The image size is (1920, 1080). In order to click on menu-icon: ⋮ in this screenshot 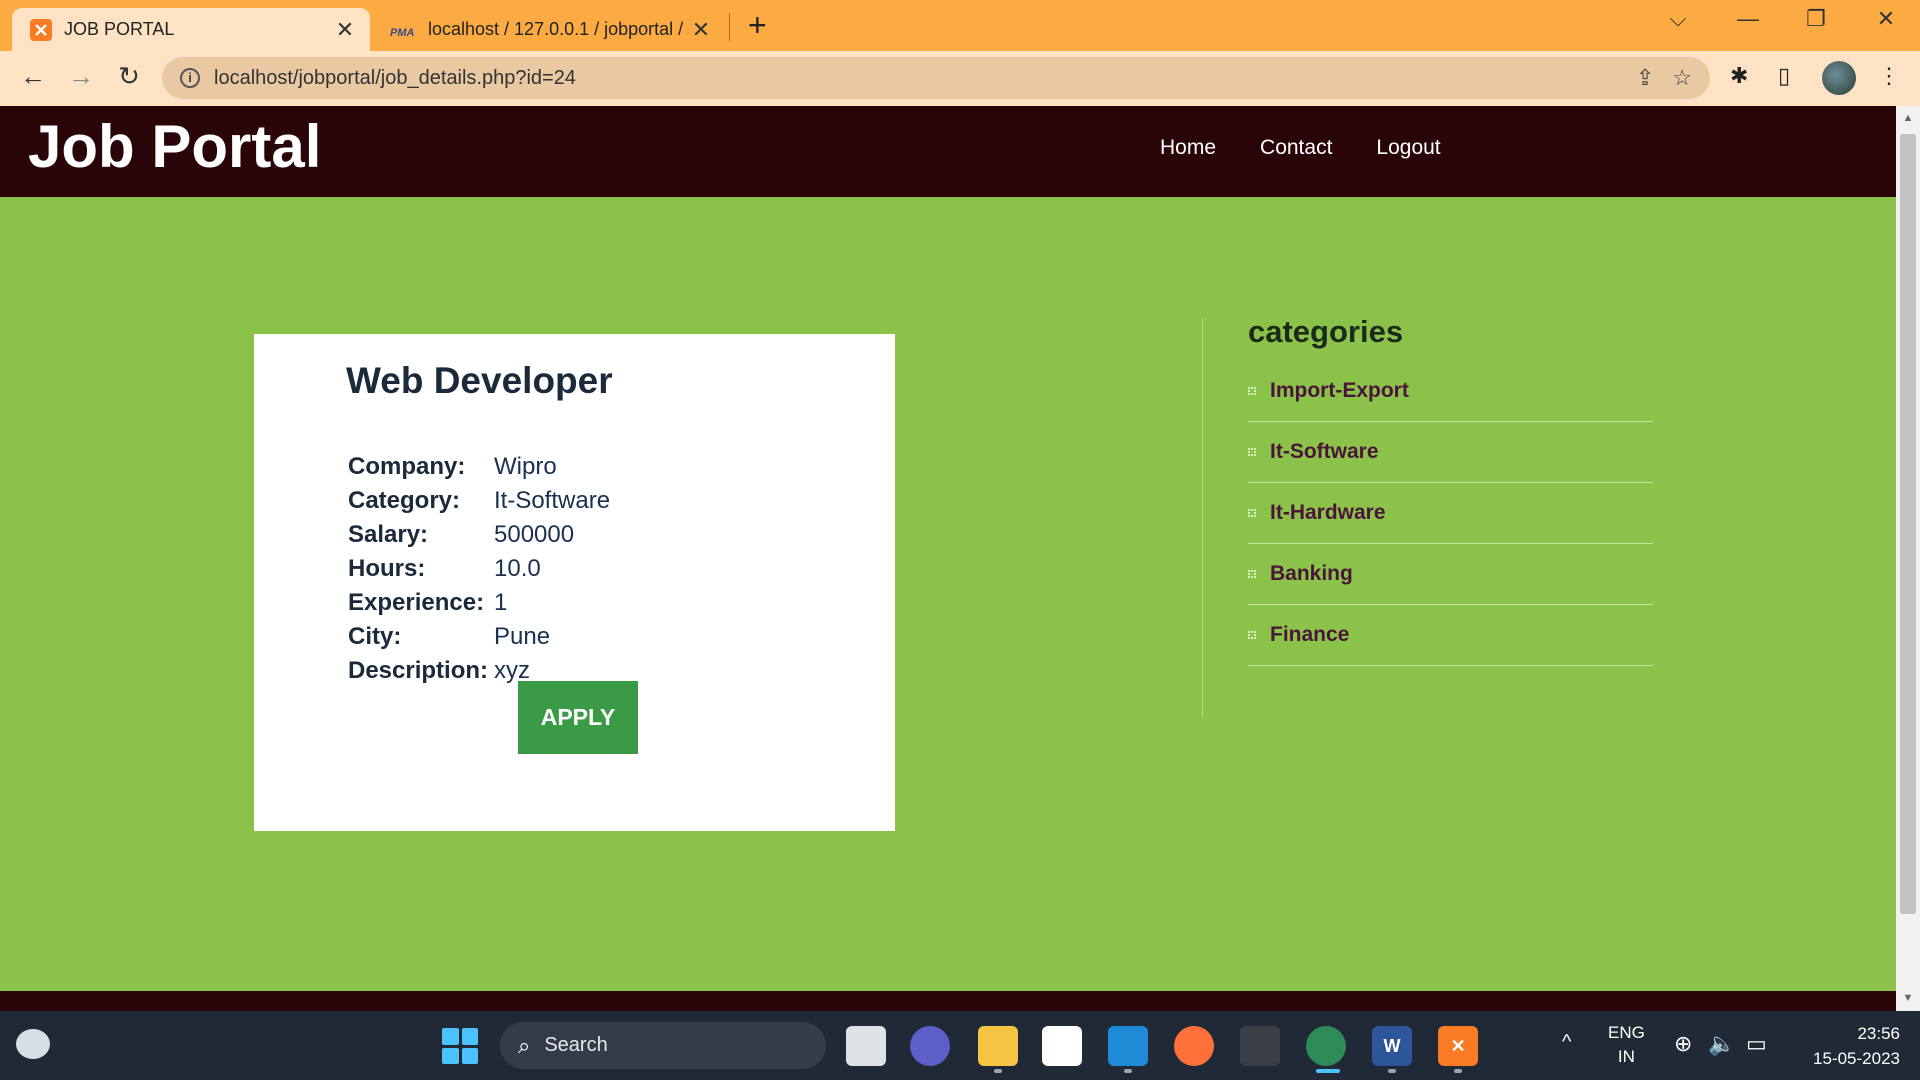, I will do `click(1889, 76)`.